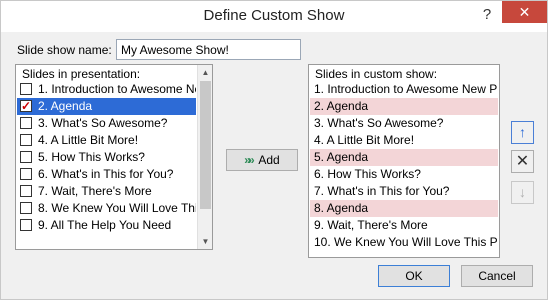 The image size is (548, 300). I want to click on custom-show-item: 7. What's in This for You?, so click(404, 191).